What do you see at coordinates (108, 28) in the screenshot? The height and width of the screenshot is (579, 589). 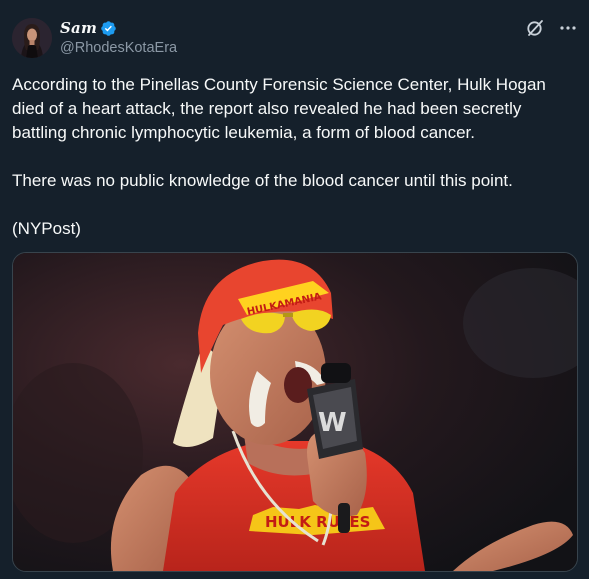 I see `verified-badge-icon` at bounding box center [108, 28].